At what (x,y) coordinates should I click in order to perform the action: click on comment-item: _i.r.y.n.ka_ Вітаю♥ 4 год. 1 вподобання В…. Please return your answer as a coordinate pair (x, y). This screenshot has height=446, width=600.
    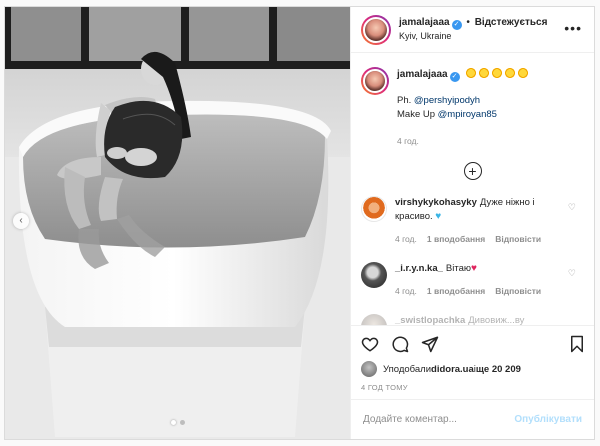
    Looking at the image, I should click on (472, 280).